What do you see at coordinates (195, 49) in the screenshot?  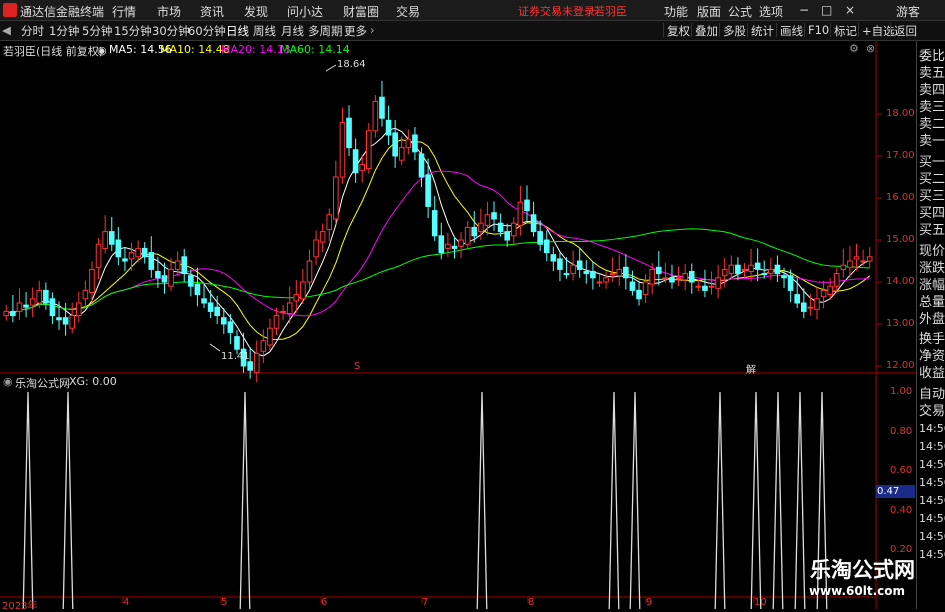 I see `ma10-label: MA10: 14.48` at bounding box center [195, 49].